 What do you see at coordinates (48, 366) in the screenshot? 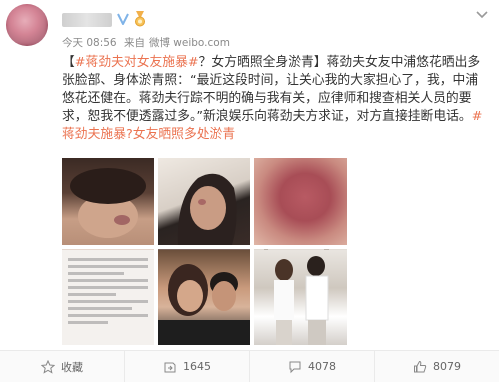
I see `star-icon` at bounding box center [48, 366].